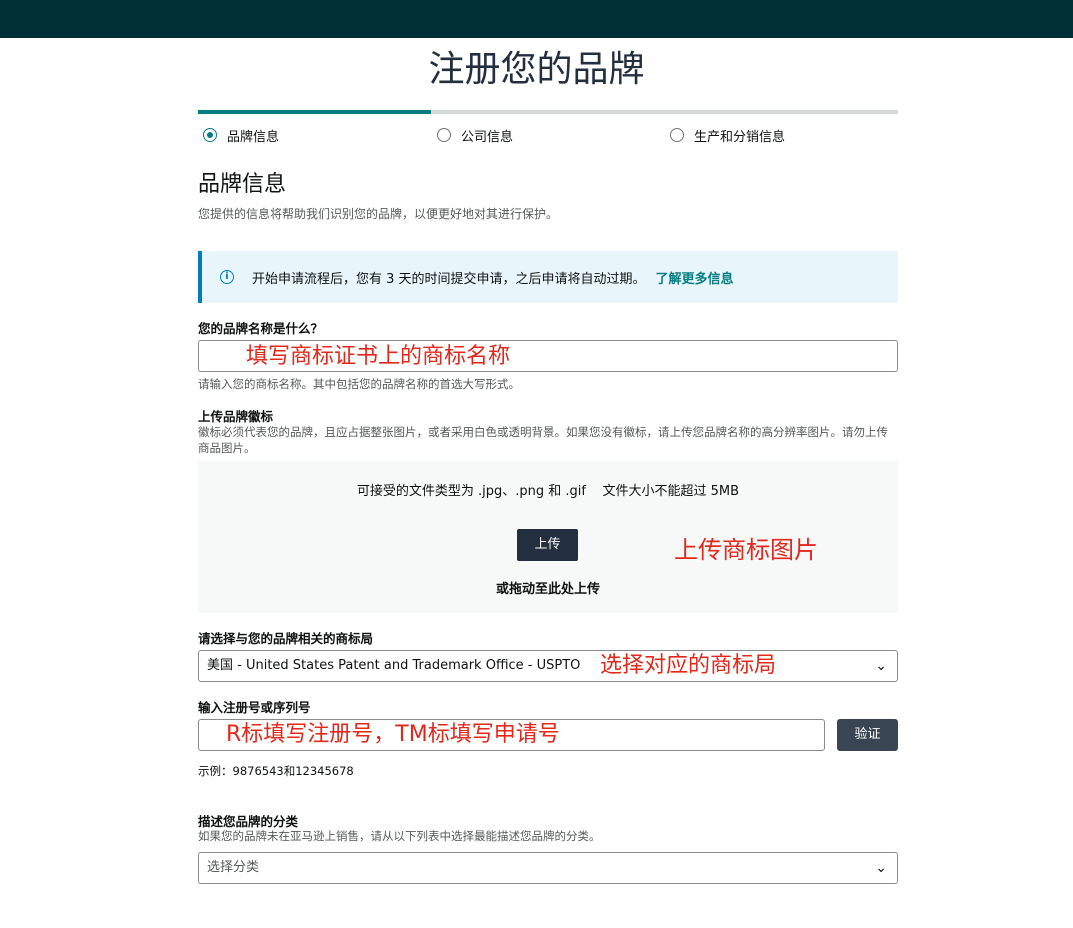  Describe the element at coordinates (695, 277) in the screenshot. I see `learn-more-link: 了解更多信息` at that location.